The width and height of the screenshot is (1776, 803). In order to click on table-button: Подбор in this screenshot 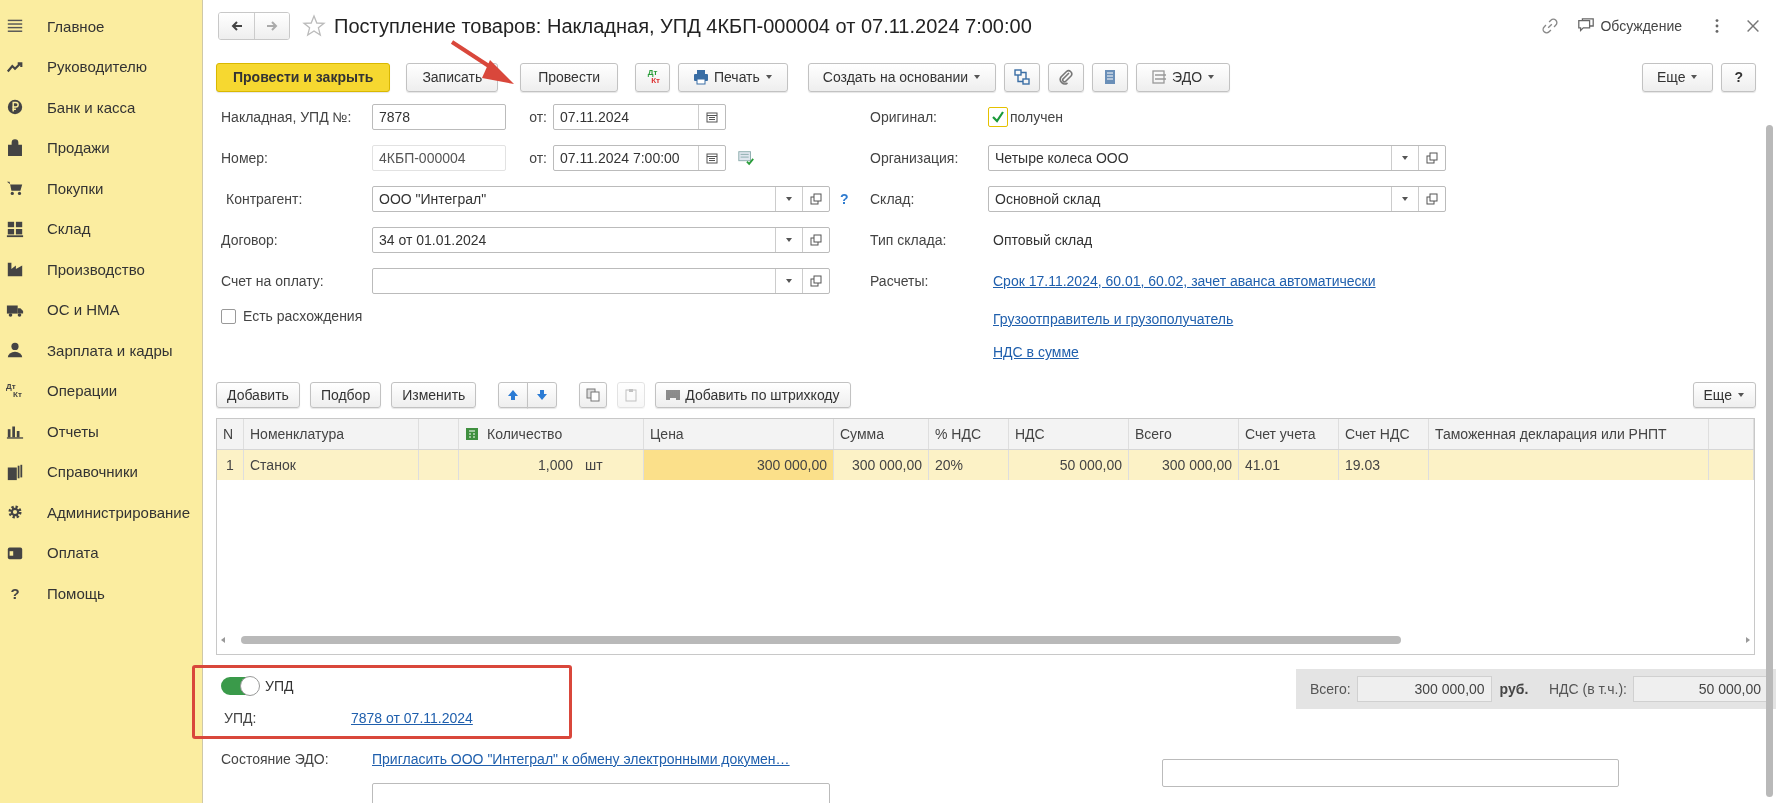, I will do `click(345, 395)`.